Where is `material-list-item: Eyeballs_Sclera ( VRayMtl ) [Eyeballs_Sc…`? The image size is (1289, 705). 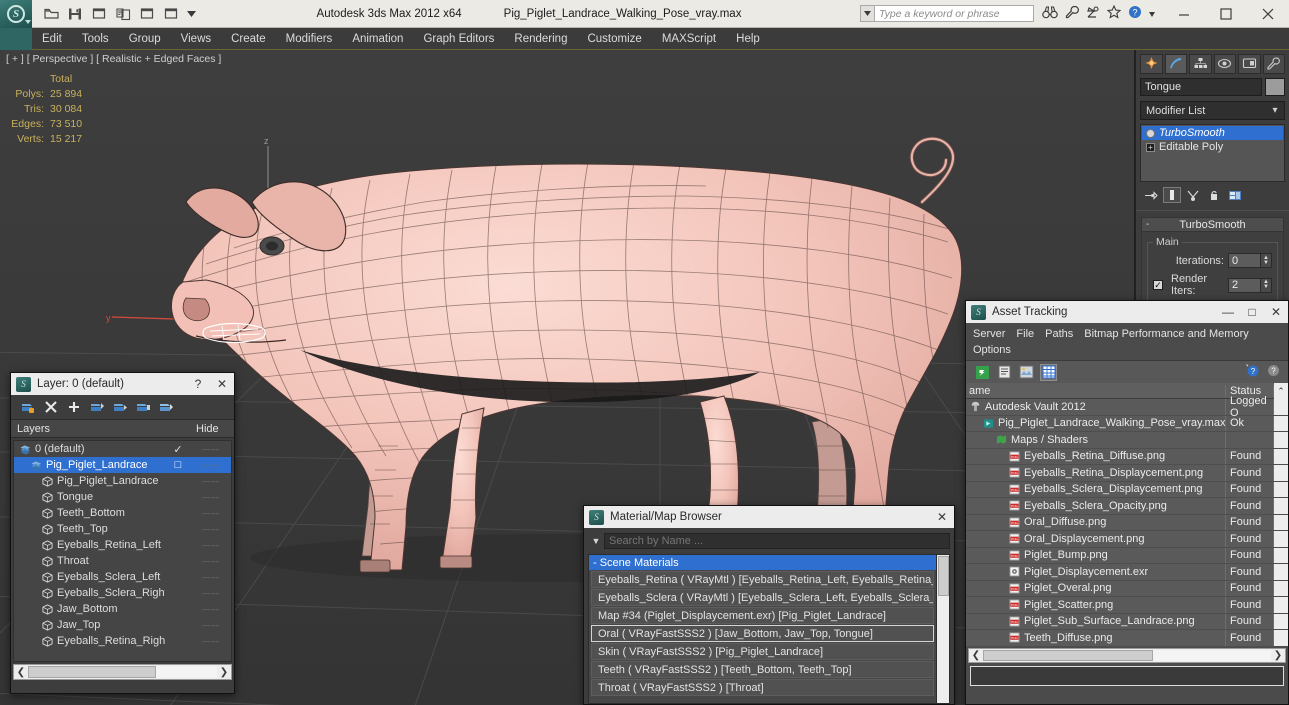 material-list-item: Eyeballs_Sclera ( VRayMtl ) [Eyeballs_Sc… is located at coordinates (762, 597).